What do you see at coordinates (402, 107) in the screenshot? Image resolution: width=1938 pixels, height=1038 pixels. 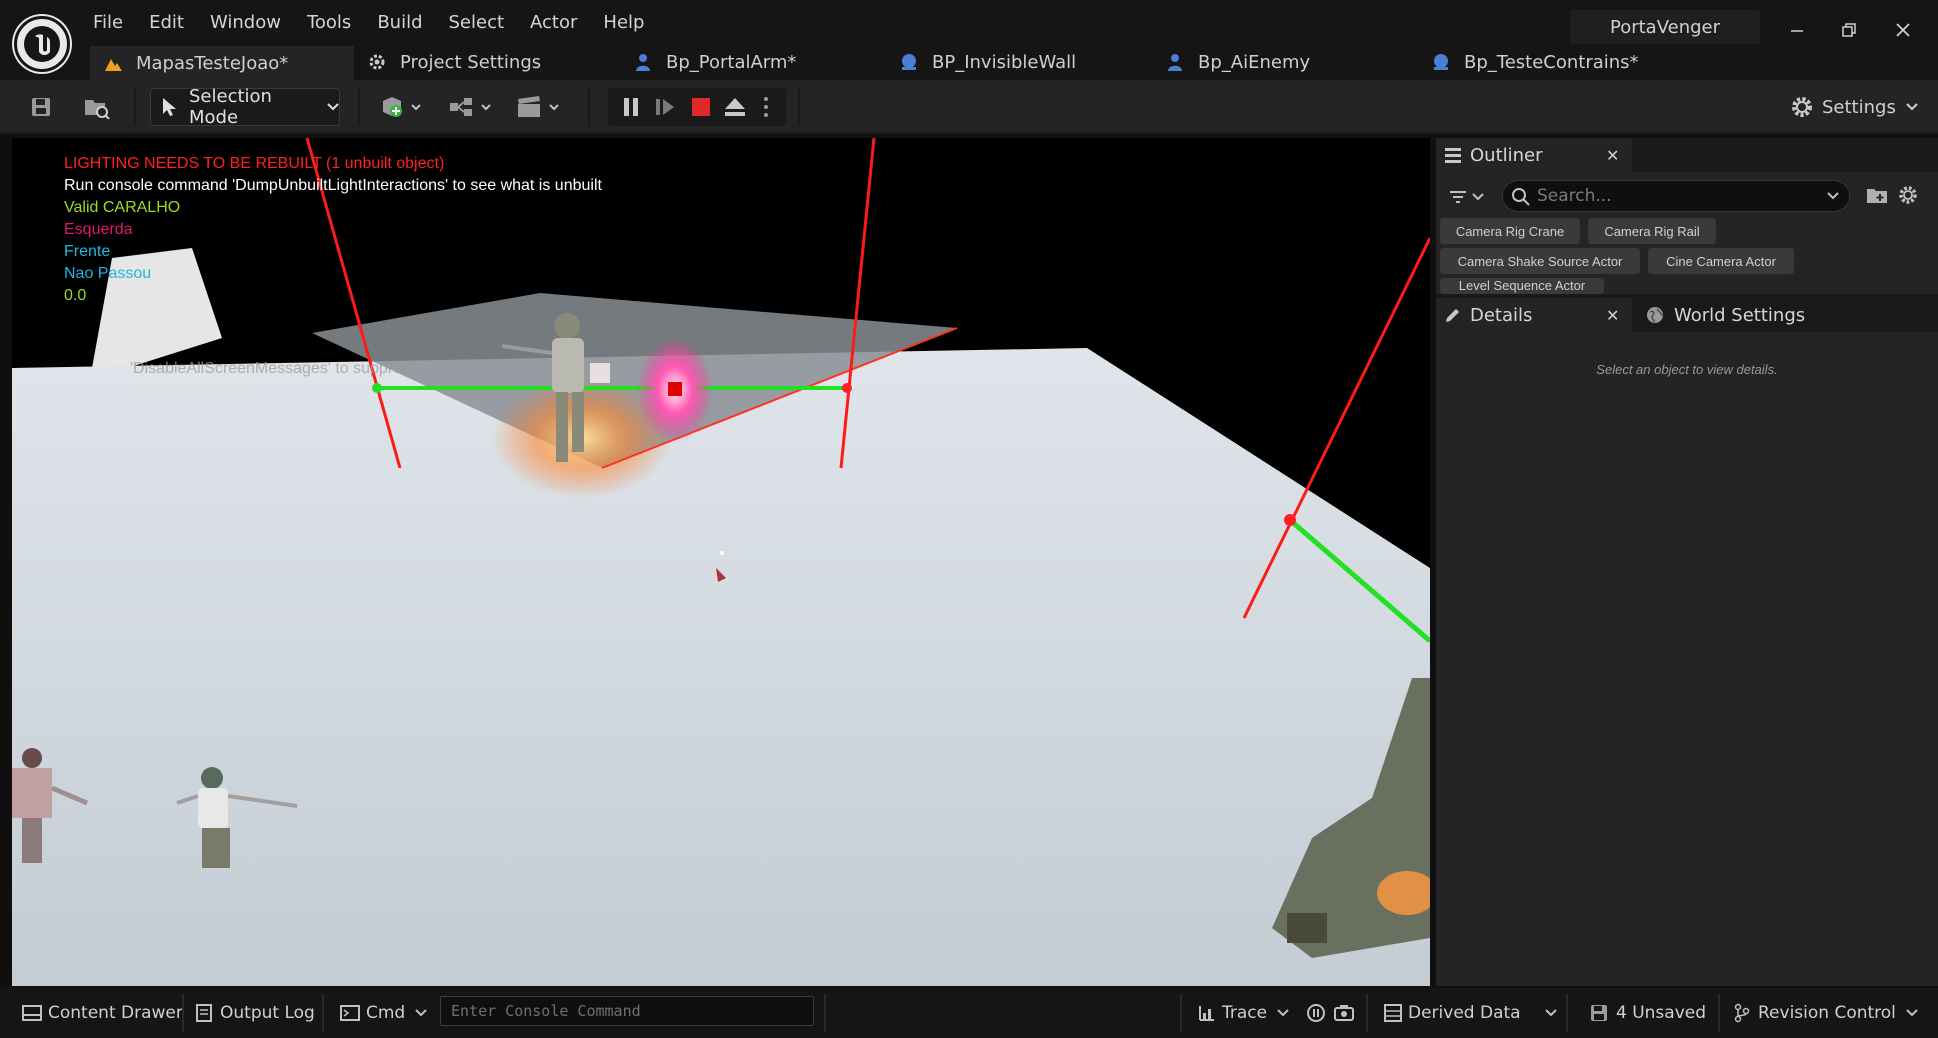 I see `add-actor-icon` at bounding box center [402, 107].